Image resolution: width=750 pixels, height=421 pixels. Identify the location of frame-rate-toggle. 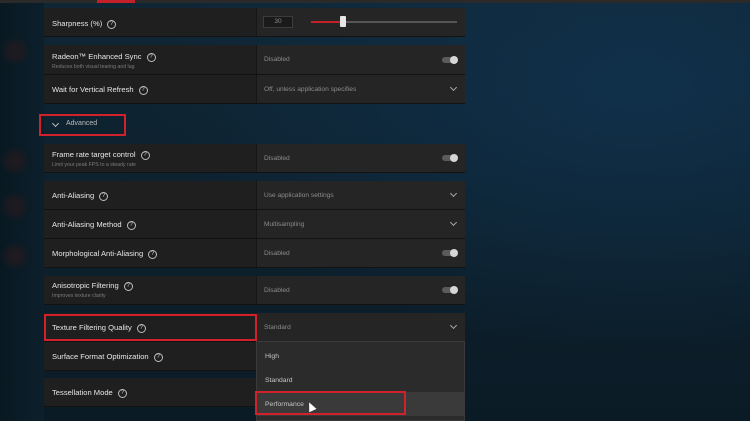
(450, 158).